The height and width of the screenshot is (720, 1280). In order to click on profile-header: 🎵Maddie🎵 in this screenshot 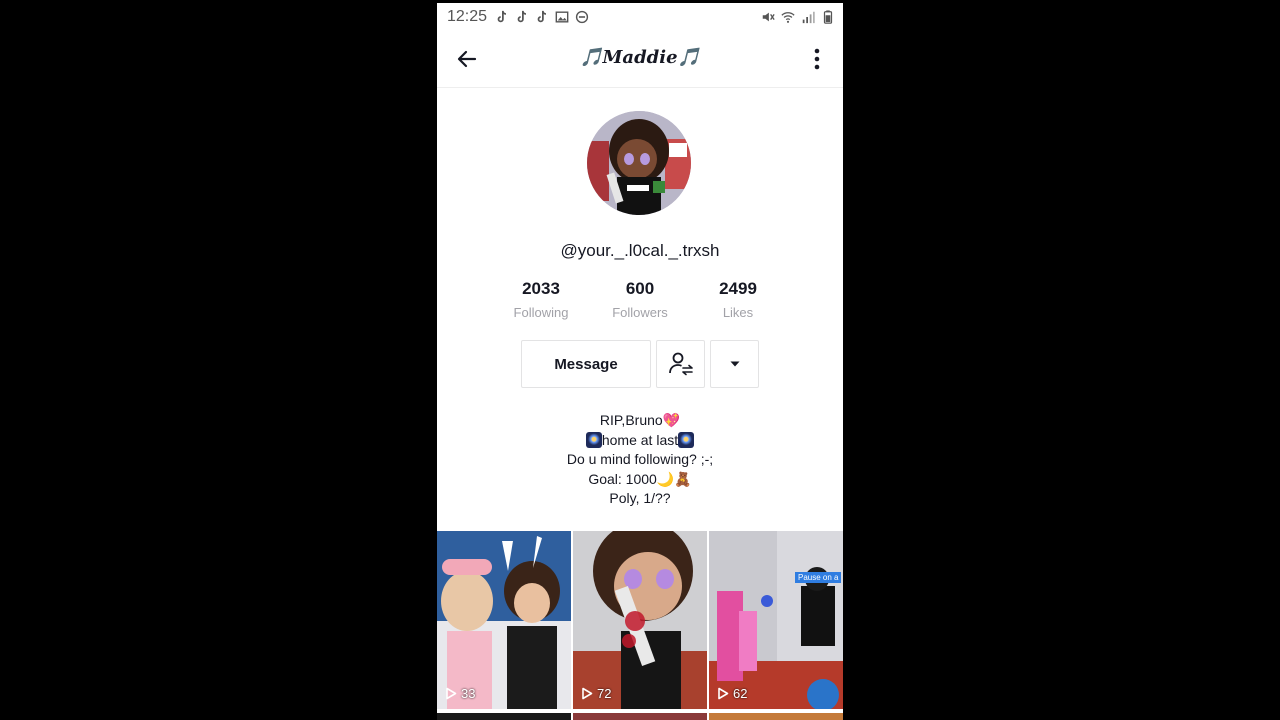, I will do `click(640, 59)`.